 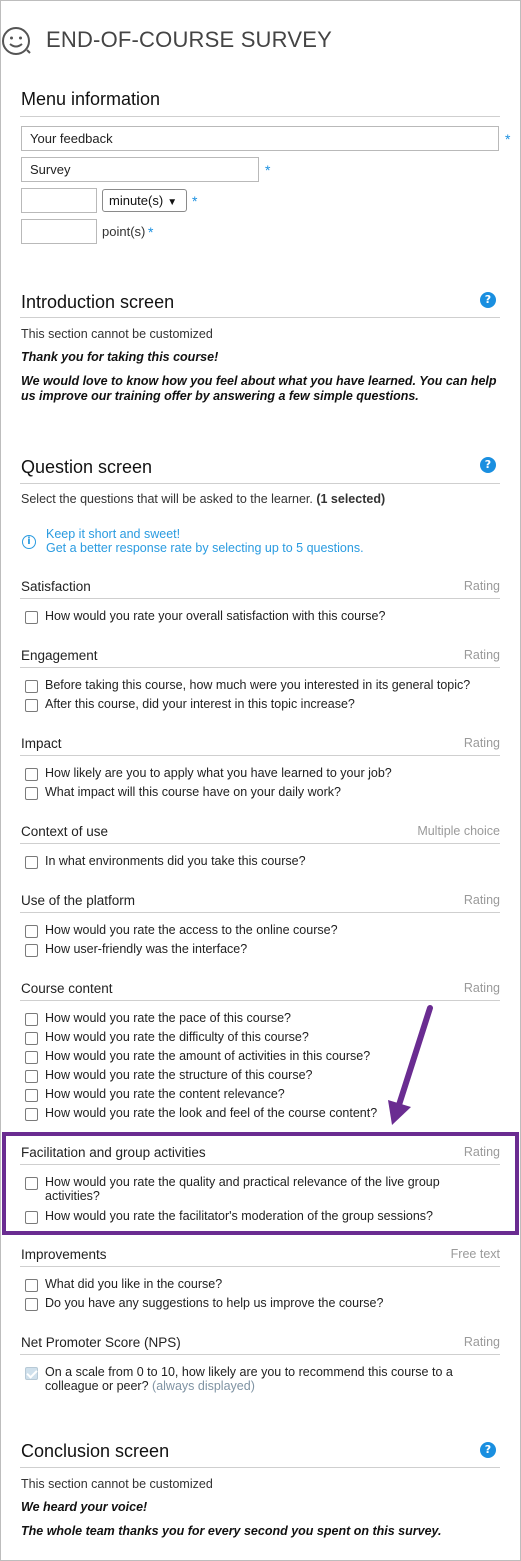 I want to click on category-title: Use of the platform, so click(x=78, y=900).